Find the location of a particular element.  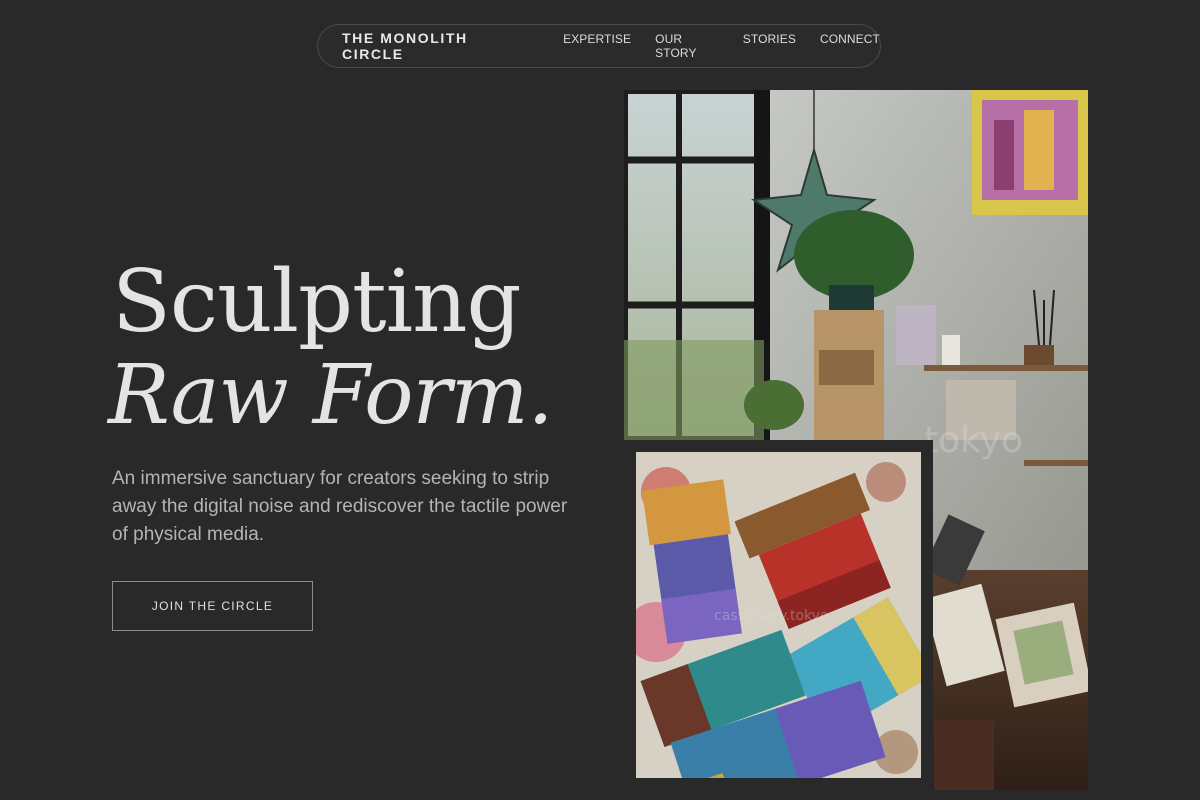

headline-line-2: Raw Form. is located at coordinates (331, 395).